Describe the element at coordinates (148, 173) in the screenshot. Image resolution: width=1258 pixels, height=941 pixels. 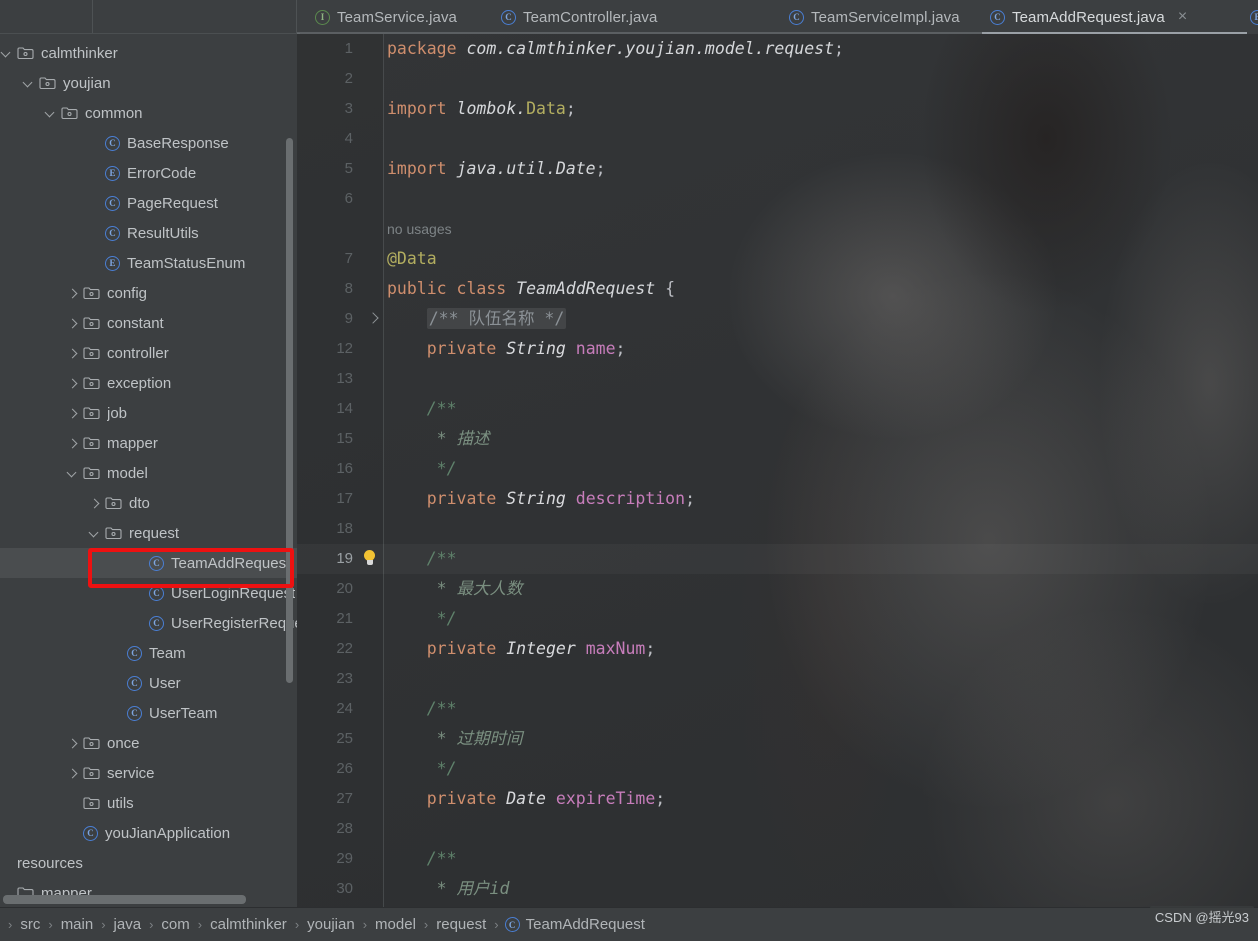
I see `tree-item-errorcode: E ErrorCode` at that location.